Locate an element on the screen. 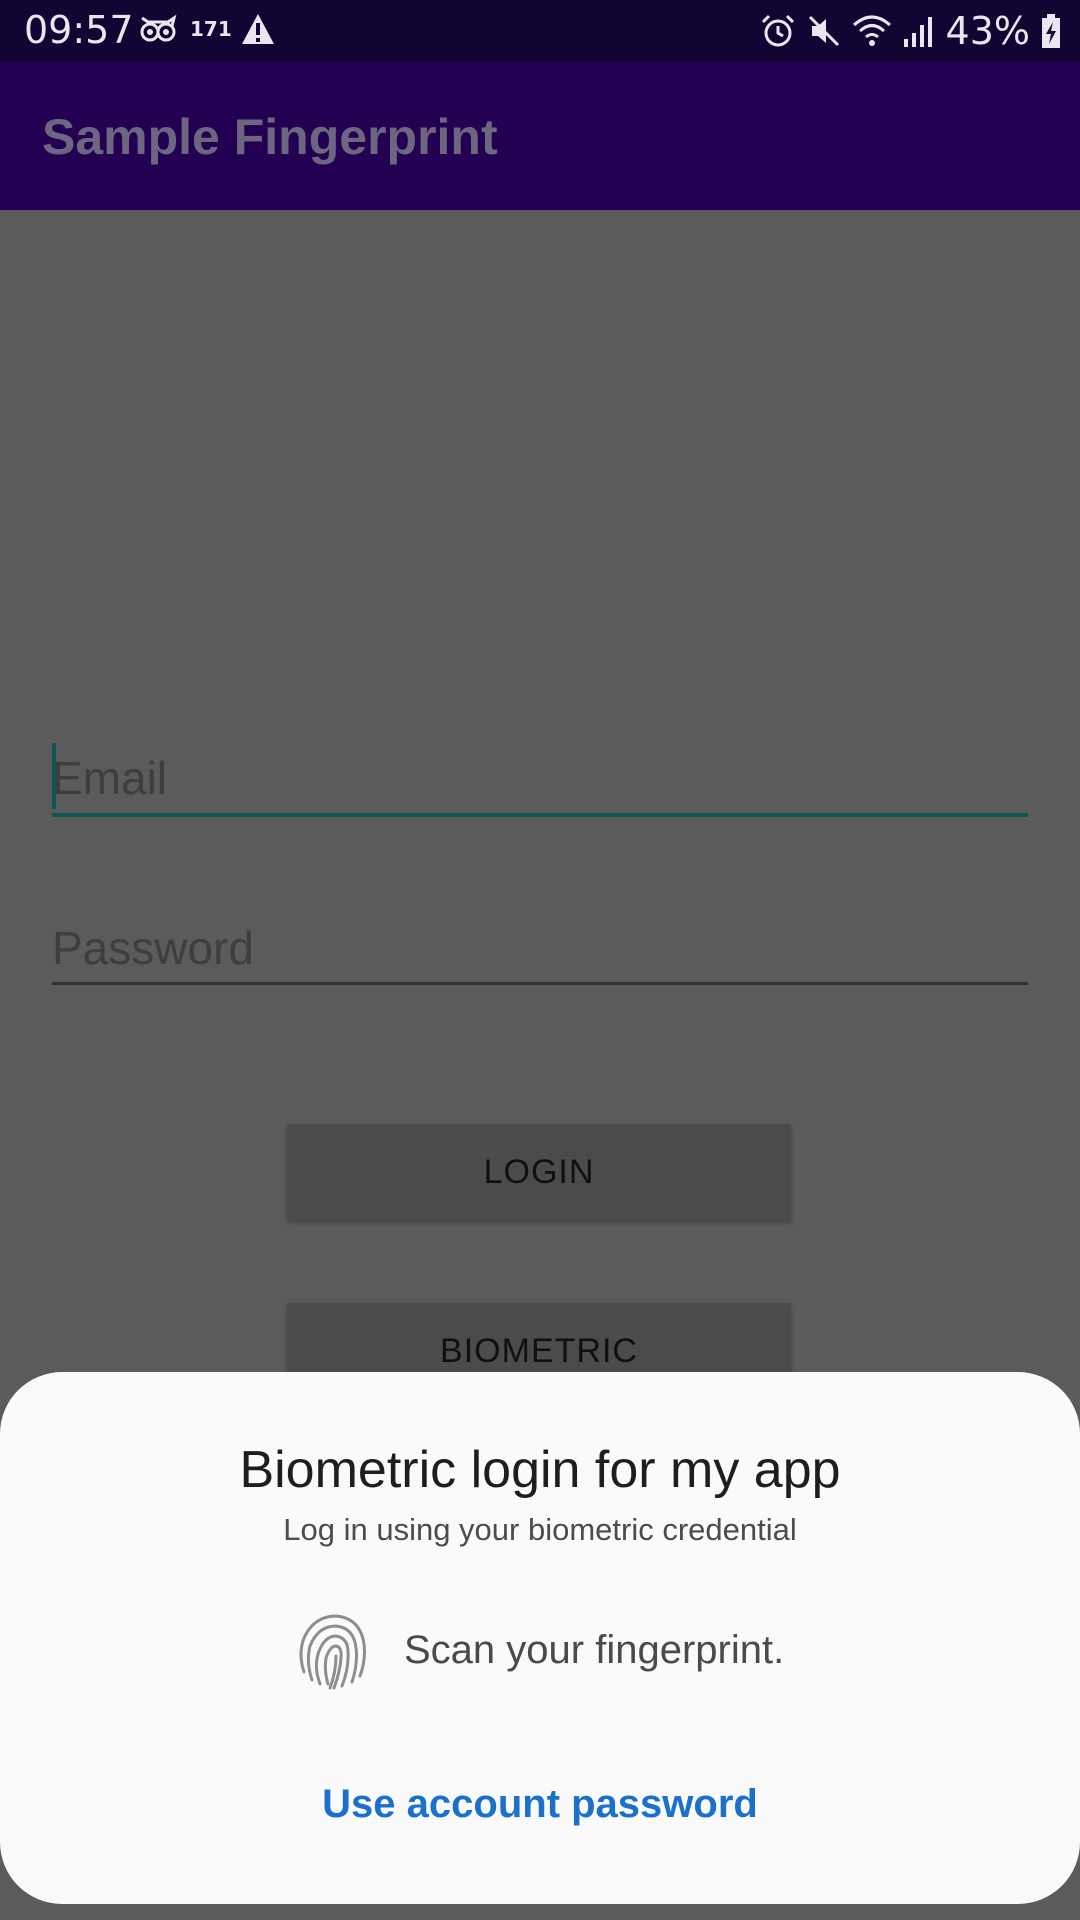 Image resolution: width=1080 pixels, height=1920 pixels. prompt-title: Biometric login for my app is located at coordinates (540, 1470).